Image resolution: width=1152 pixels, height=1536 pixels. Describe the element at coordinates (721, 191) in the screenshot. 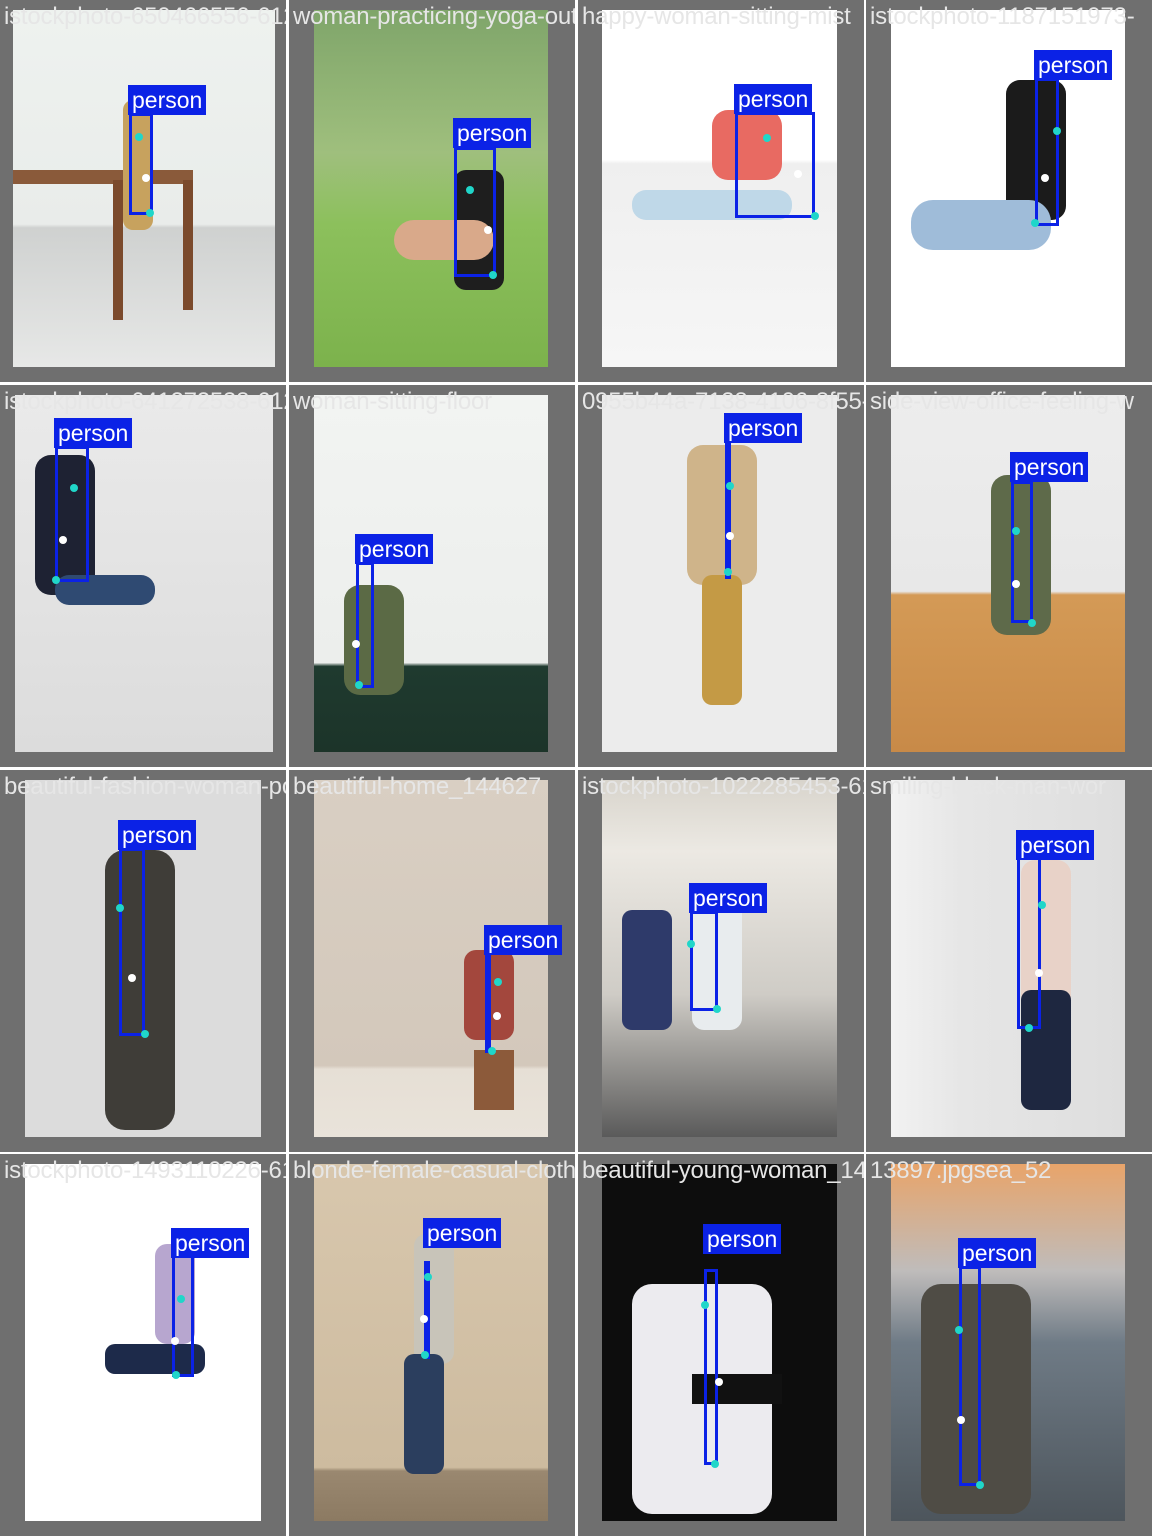

I see `image-tile: happy-woman-sitting-mist person` at that location.